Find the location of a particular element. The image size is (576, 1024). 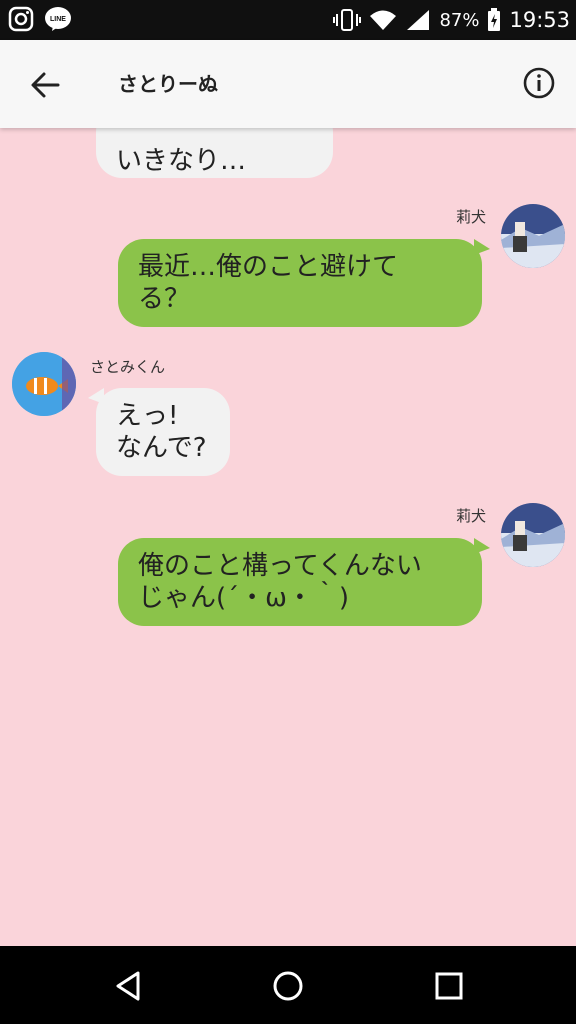

message-text-line: 最近…俺のこと避けて is located at coordinates (268, 267).